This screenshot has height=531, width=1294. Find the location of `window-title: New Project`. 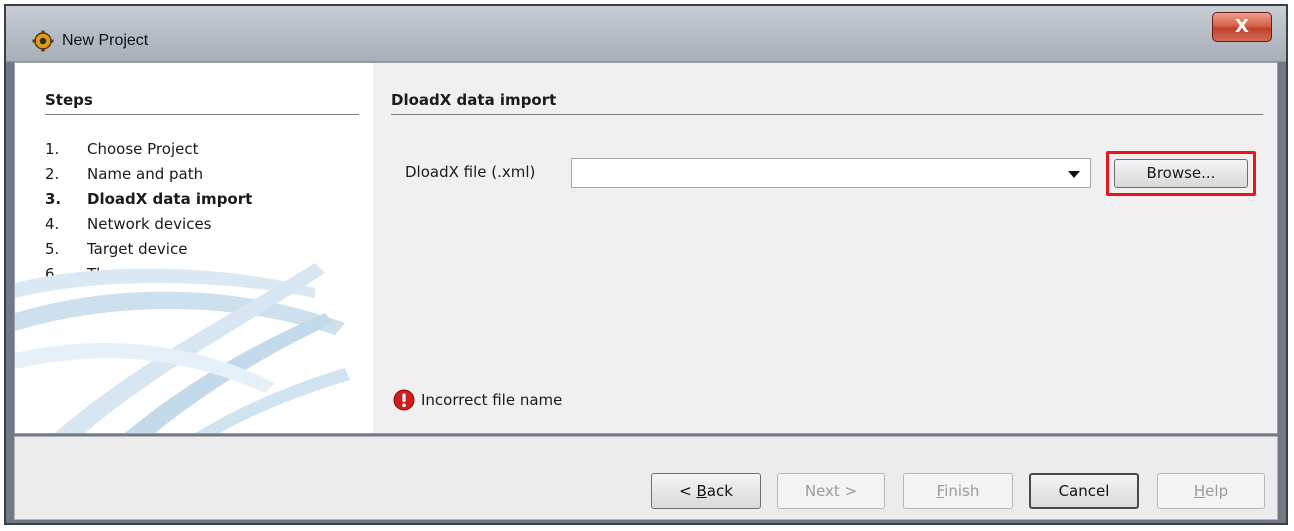

window-title: New Project is located at coordinates (105, 40).